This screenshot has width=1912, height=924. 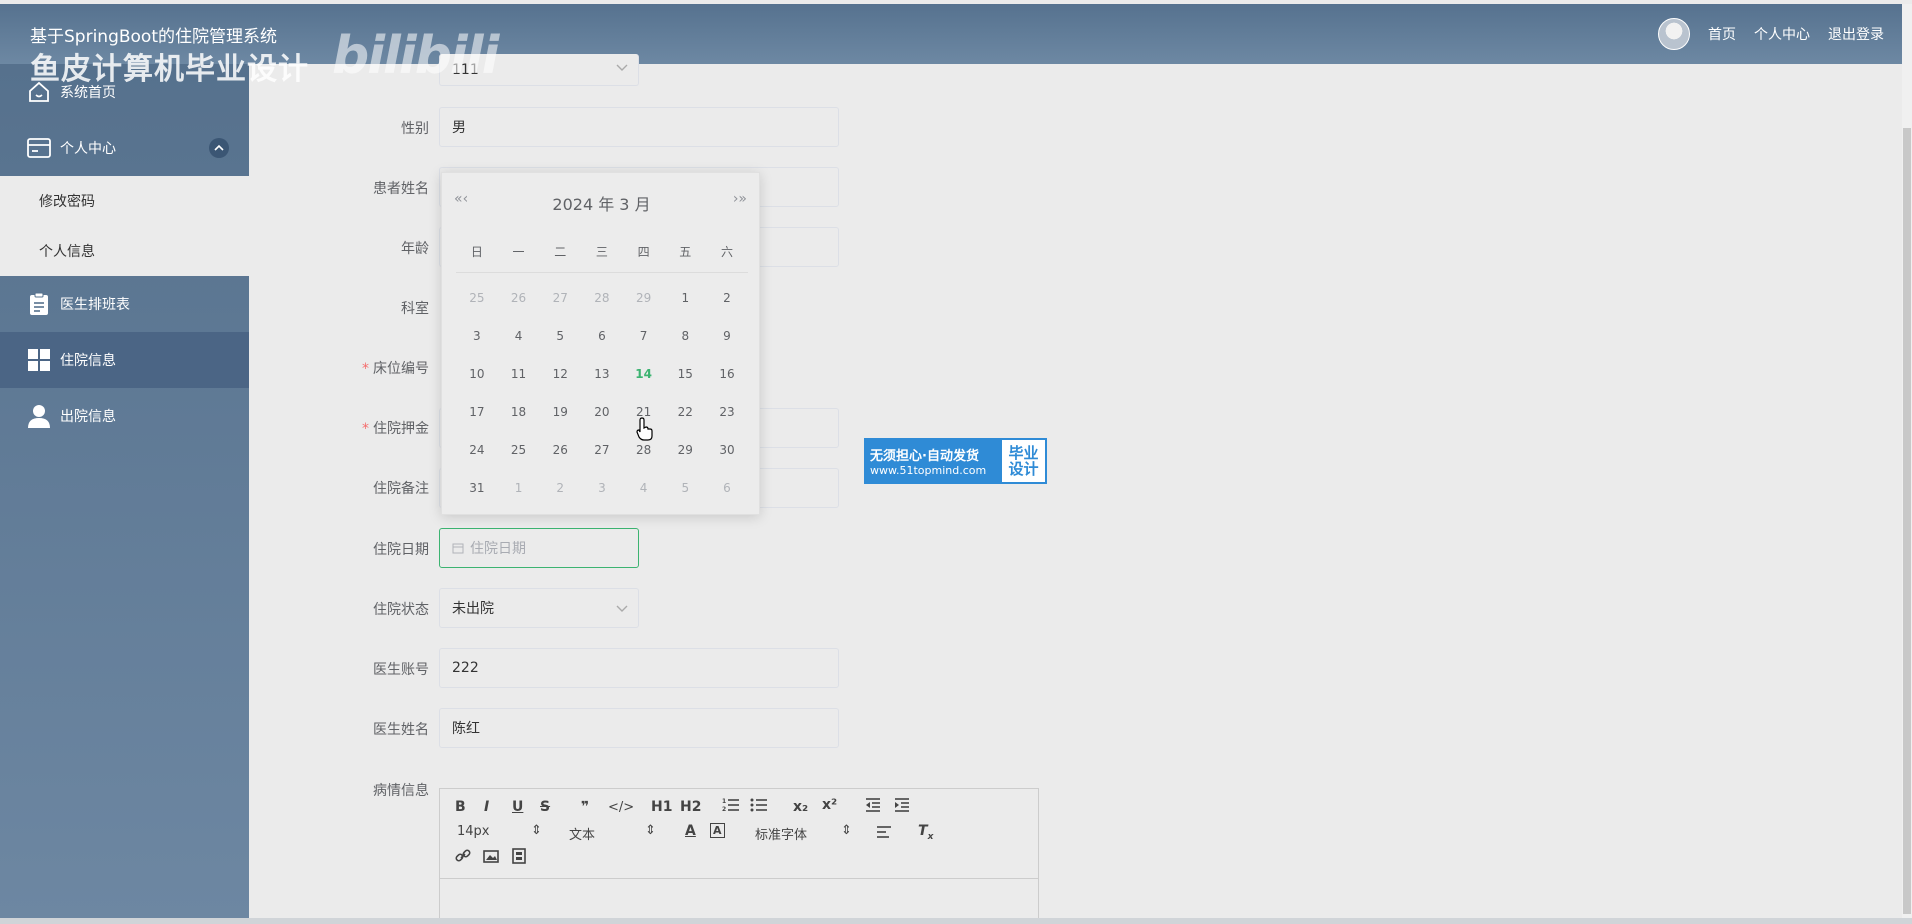 What do you see at coordinates (727, 450) in the screenshot?
I see `calendar-day: 30` at bounding box center [727, 450].